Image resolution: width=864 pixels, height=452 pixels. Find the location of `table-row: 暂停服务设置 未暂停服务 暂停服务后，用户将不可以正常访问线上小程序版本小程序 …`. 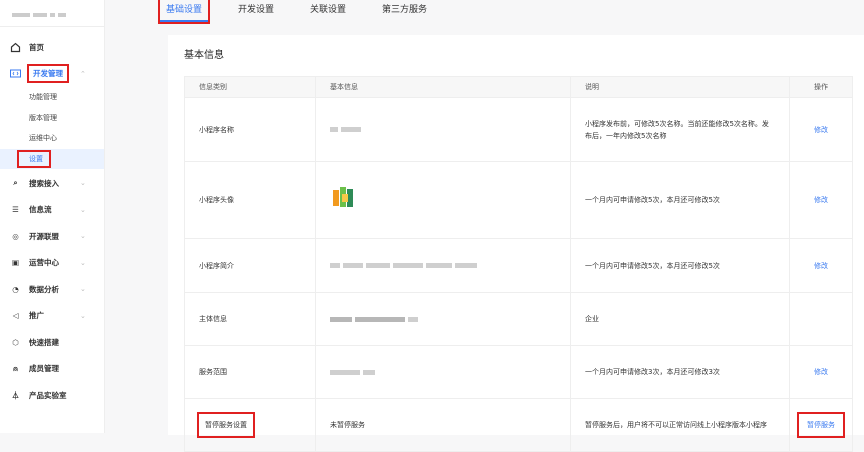

table-row: 暂停服务设置 未暂停服务 暂停服务后，用户将不可以正常访问线上小程序版本小程序 … is located at coordinates (518, 425).